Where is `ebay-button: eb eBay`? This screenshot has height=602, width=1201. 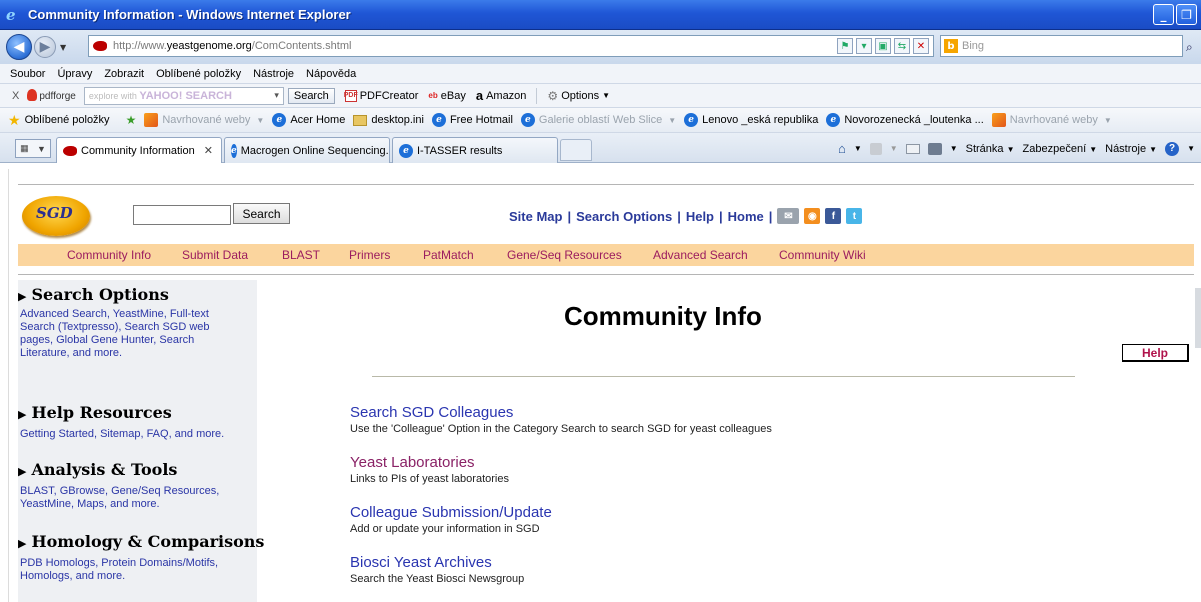 ebay-button: eb eBay is located at coordinates (446, 96).